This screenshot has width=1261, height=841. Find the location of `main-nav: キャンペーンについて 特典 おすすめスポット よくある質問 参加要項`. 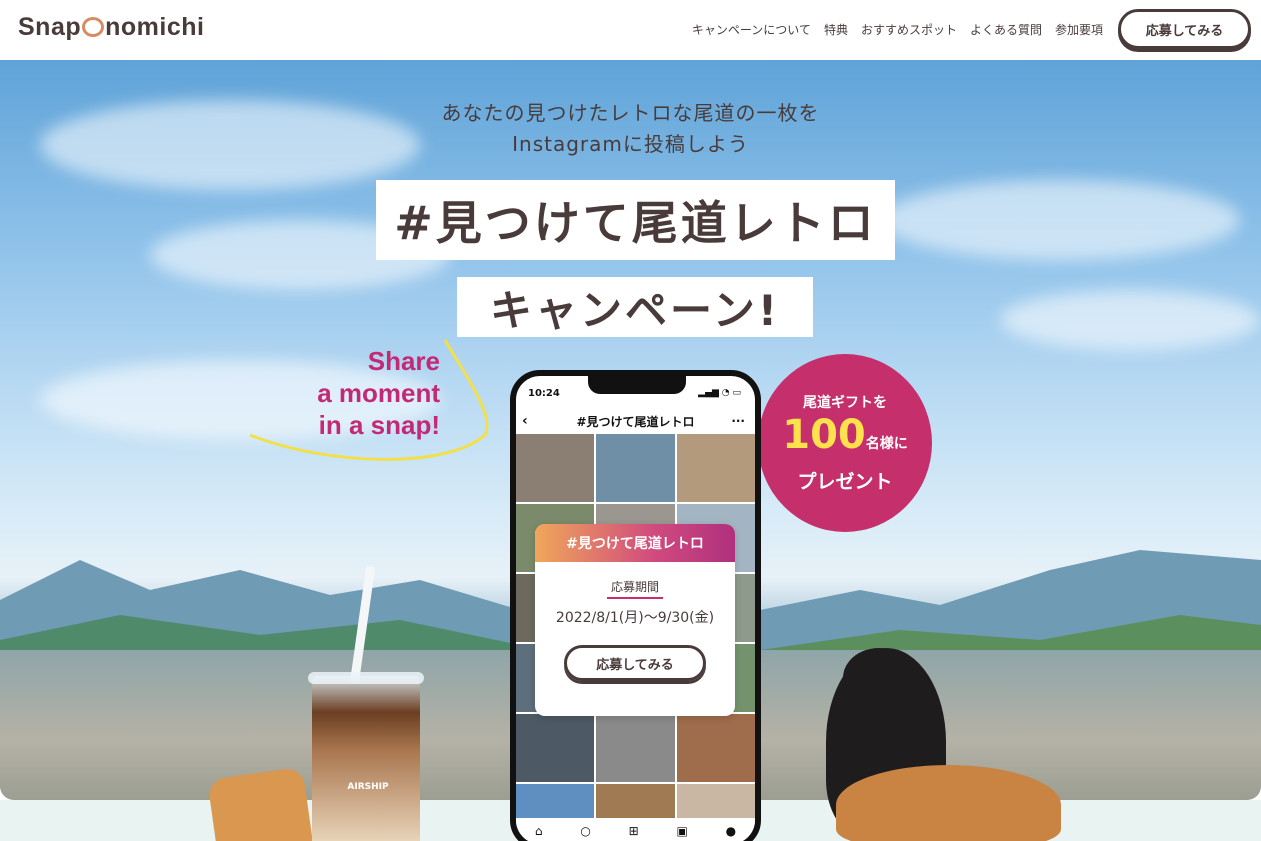

main-nav: キャンペーンについて 特典 おすすめスポット よくある質問 参加要項 is located at coordinates (897, 29).